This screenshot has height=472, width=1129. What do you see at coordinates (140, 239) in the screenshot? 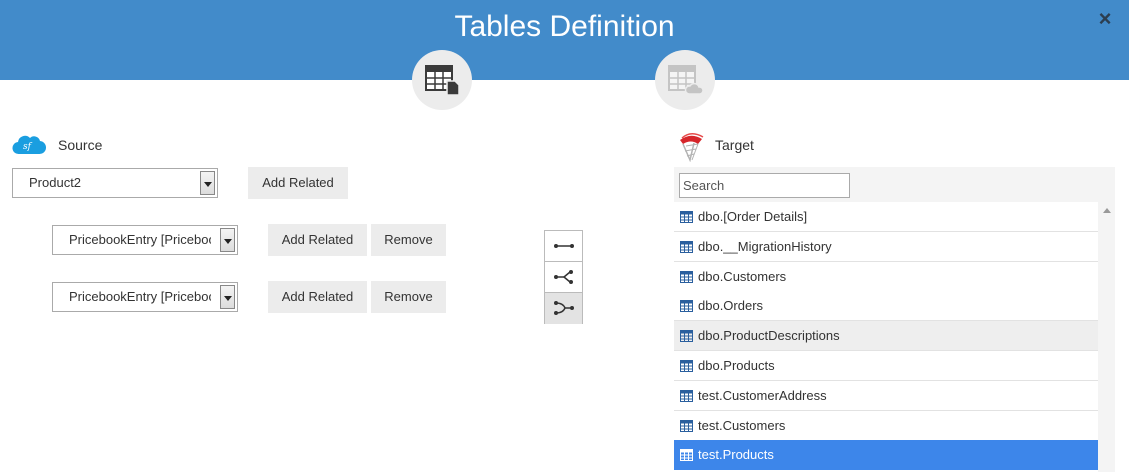
I see `related-table-value-1: PricebookEntry [Pricebook` at bounding box center [140, 239].